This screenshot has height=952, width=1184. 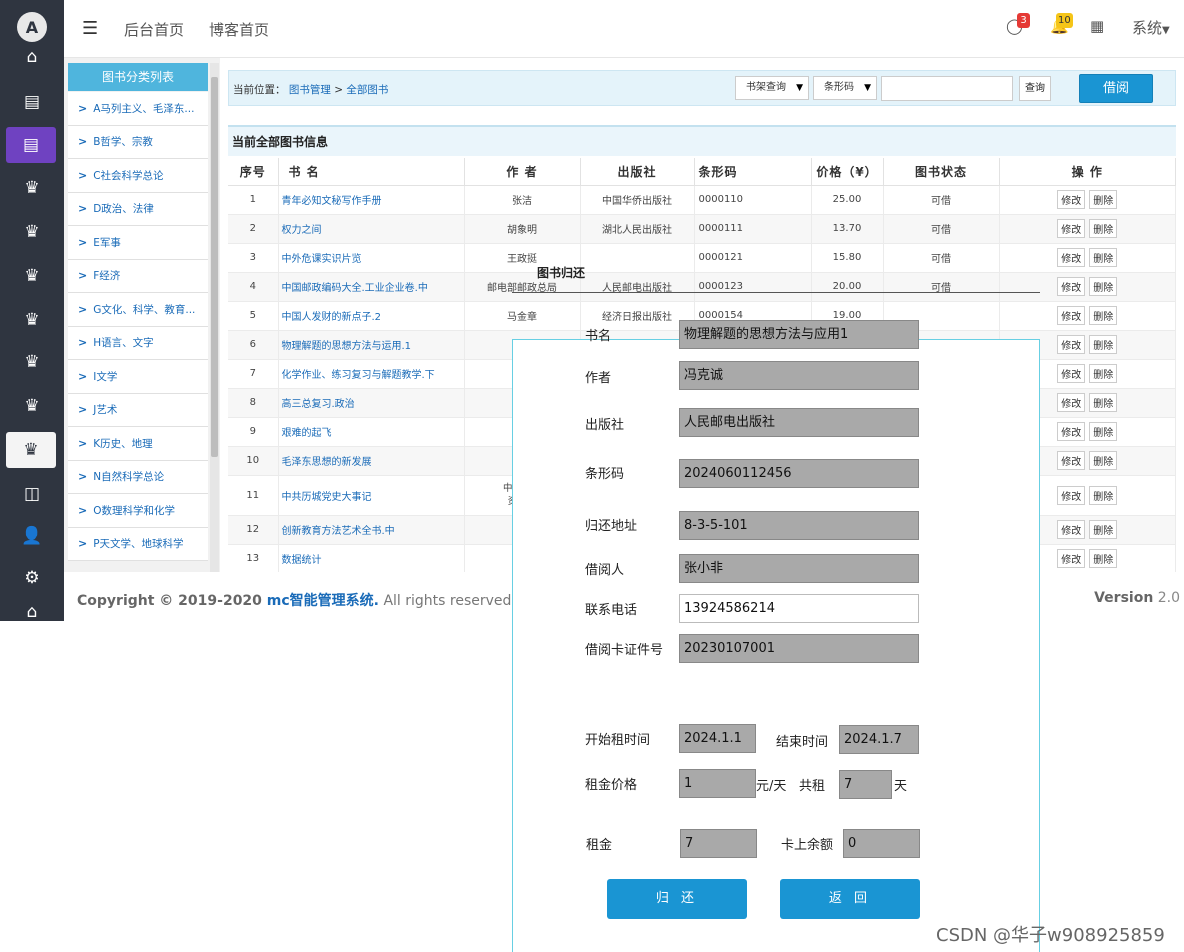 I want to click on phone-field: 13924586214, so click(x=799, y=608).